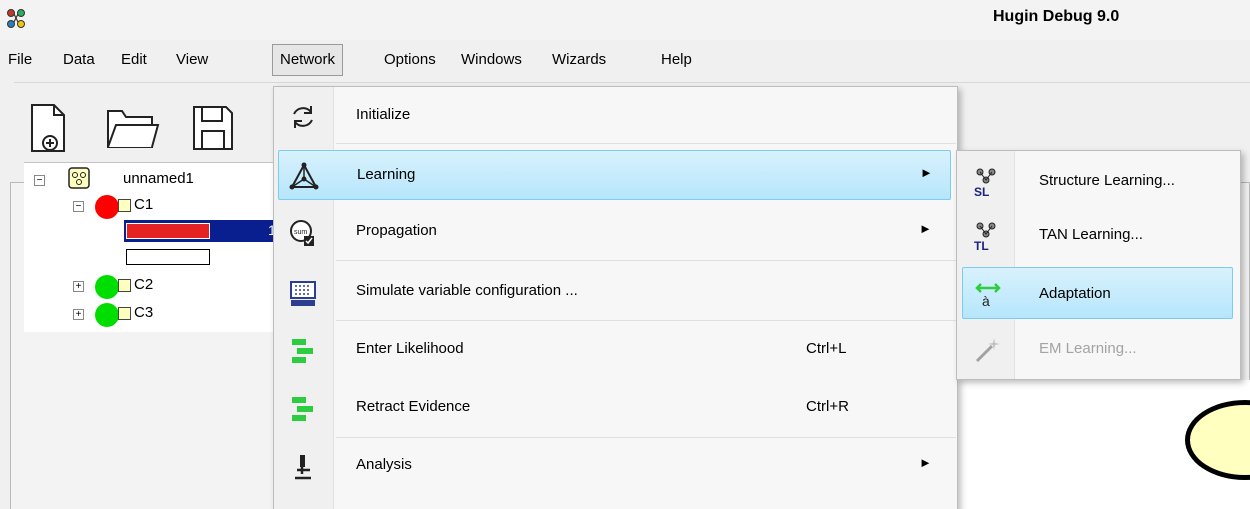 This screenshot has width=1250, height=509. What do you see at coordinates (192, 60) in the screenshot?
I see `menu-view: View` at bounding box center [192, 60].